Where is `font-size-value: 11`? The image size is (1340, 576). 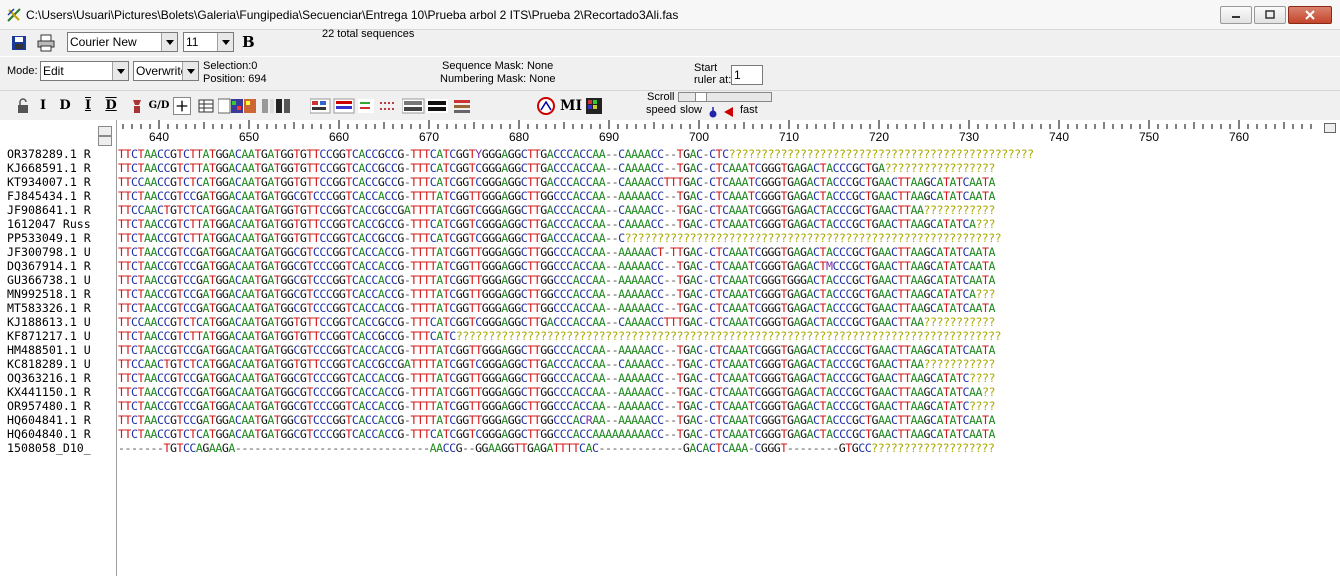
font-size-value: 11 is located at coordinates (192, 42).